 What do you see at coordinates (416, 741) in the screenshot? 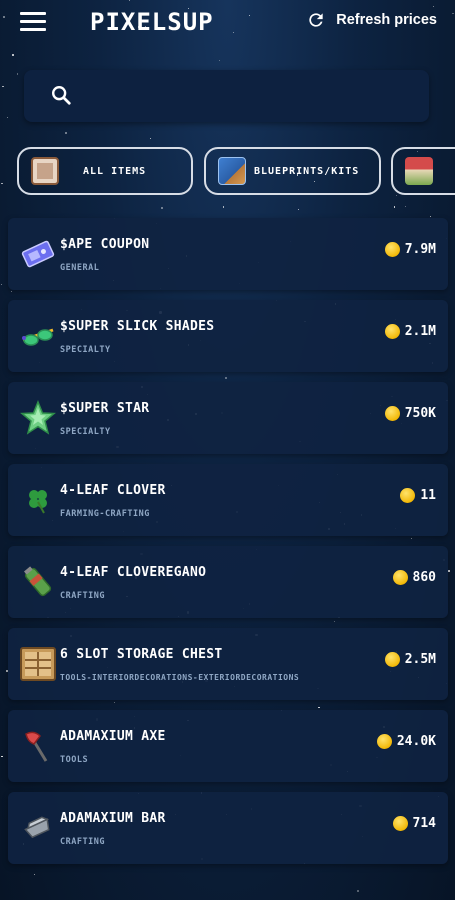
I see `item-price-value: 24.0K` at bounding box center [416, 741].